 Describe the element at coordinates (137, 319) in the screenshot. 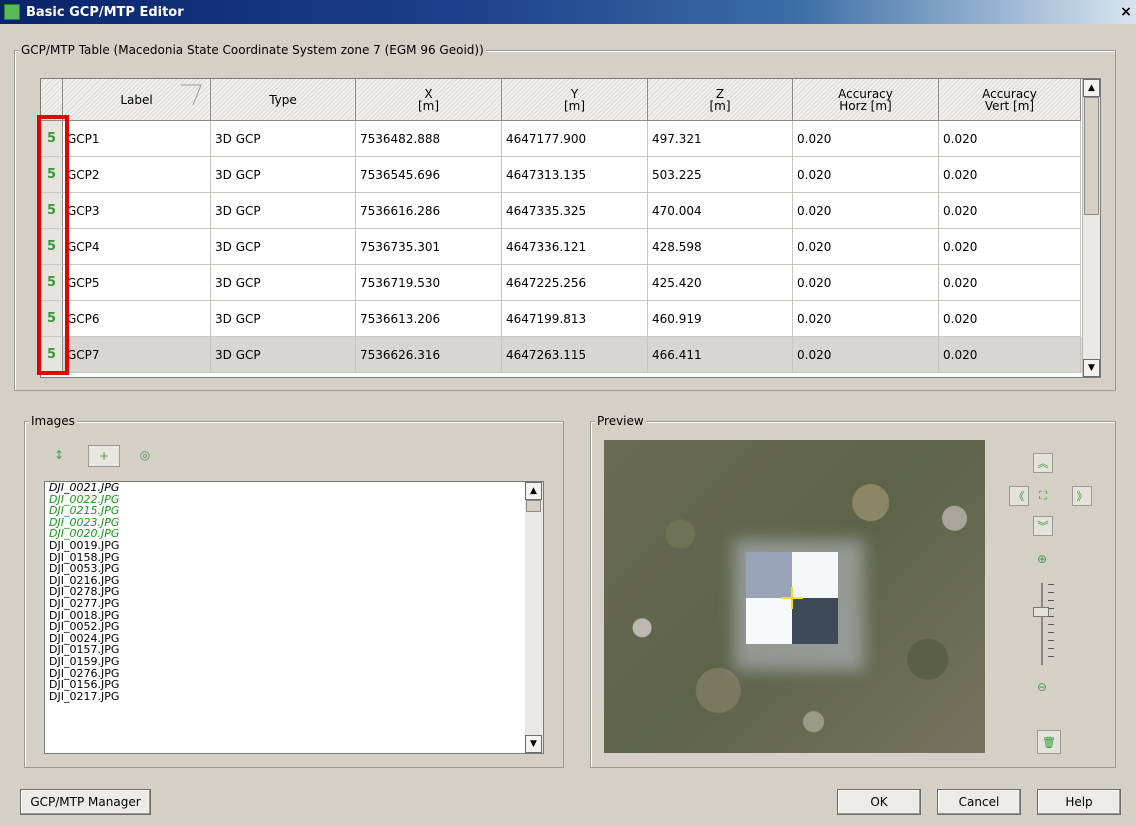

I see `cell-label: GCP6` at that location.